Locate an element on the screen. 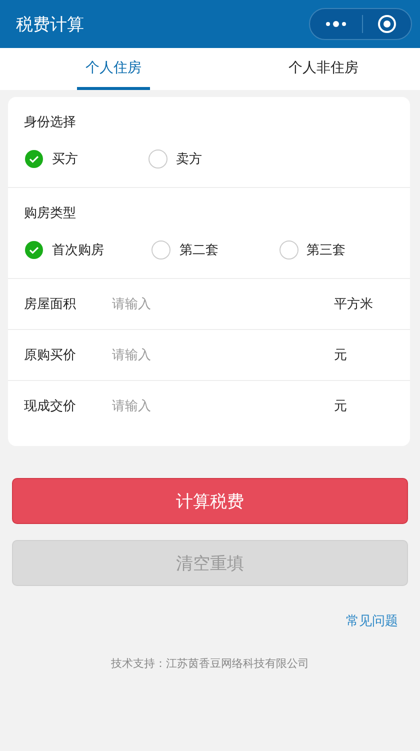 The image size is (420, 751). radio-option: 买方 is located at coordinates (74, 159).